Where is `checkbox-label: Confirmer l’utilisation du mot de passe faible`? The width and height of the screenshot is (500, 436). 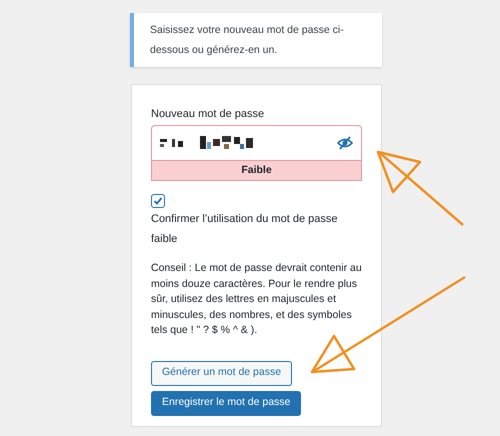
checkbox-label: Confirmer l’utilisation du mot de passe faible is located at coordinates (244, 229).